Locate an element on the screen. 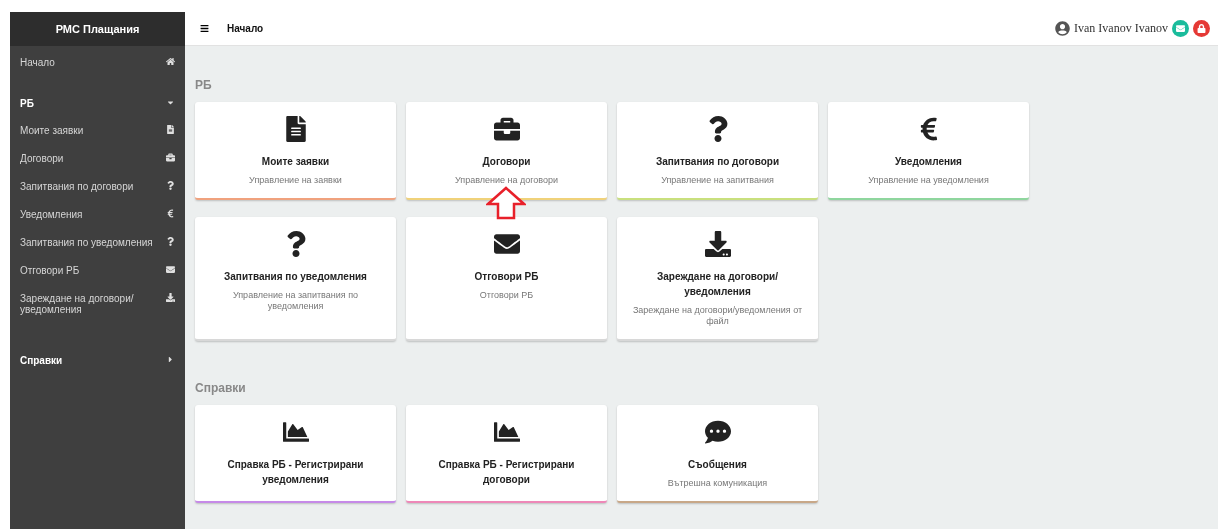  sidebar-item: Начало is located at coordinates (97, 62).